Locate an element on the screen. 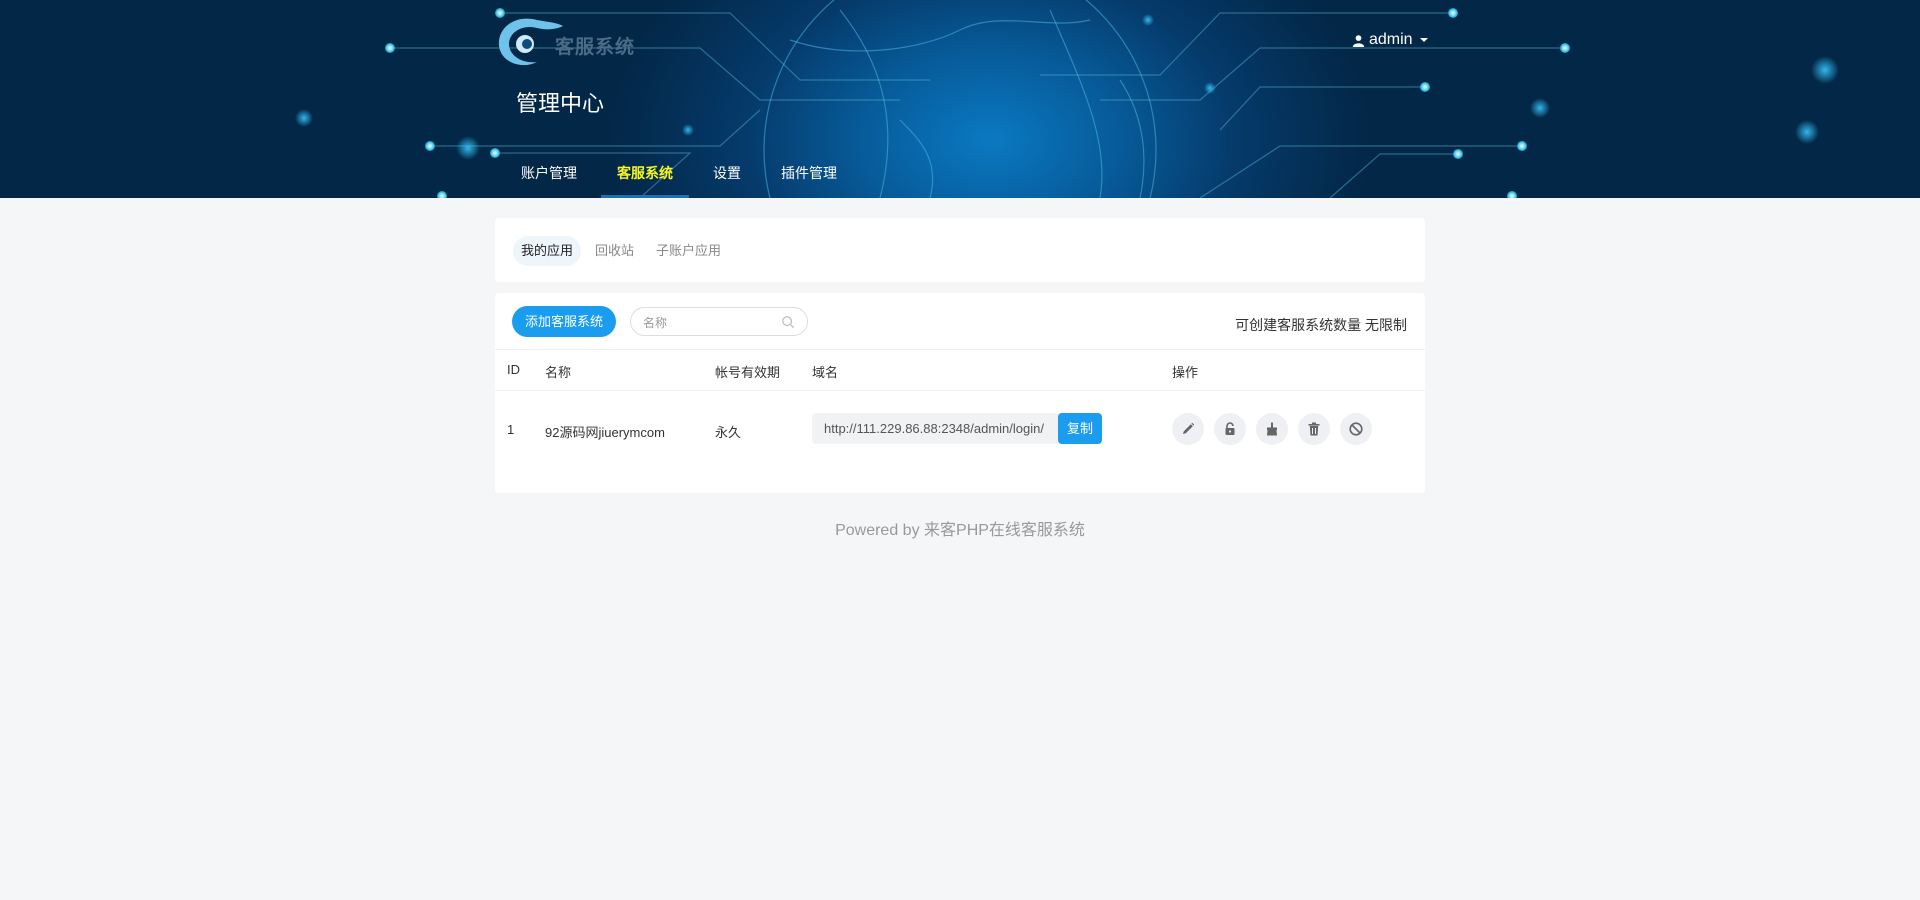  nav-item-settings: 设置 is located at coordinates (727, 174).